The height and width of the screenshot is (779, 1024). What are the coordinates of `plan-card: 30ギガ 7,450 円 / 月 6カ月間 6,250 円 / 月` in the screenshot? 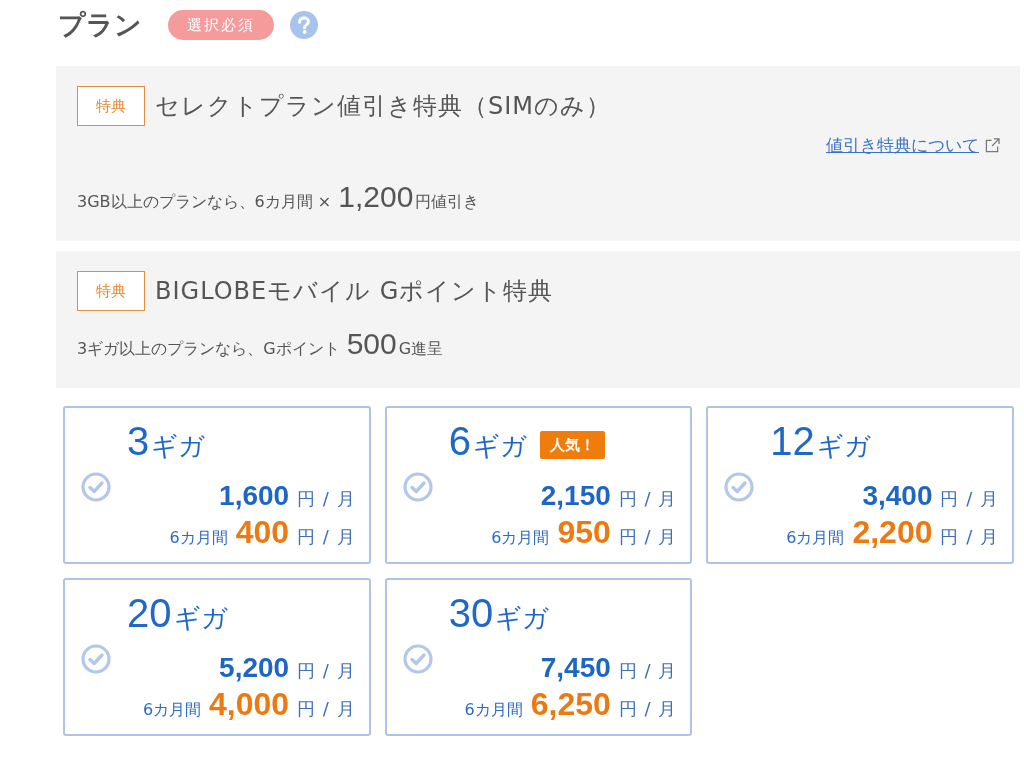 It's located at (538, 657).